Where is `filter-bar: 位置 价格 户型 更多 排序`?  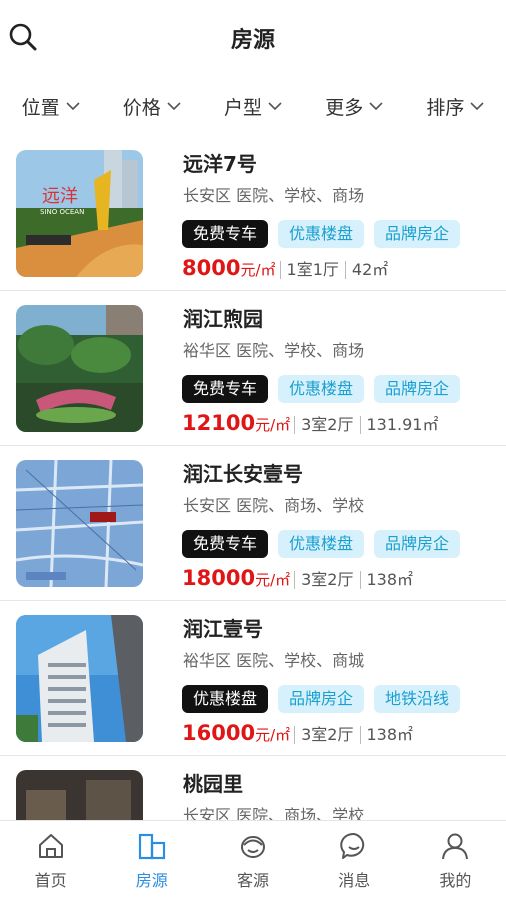 filter-bar: 位置 价格 户型 更多 排序 is located at coordinates (253, 106).